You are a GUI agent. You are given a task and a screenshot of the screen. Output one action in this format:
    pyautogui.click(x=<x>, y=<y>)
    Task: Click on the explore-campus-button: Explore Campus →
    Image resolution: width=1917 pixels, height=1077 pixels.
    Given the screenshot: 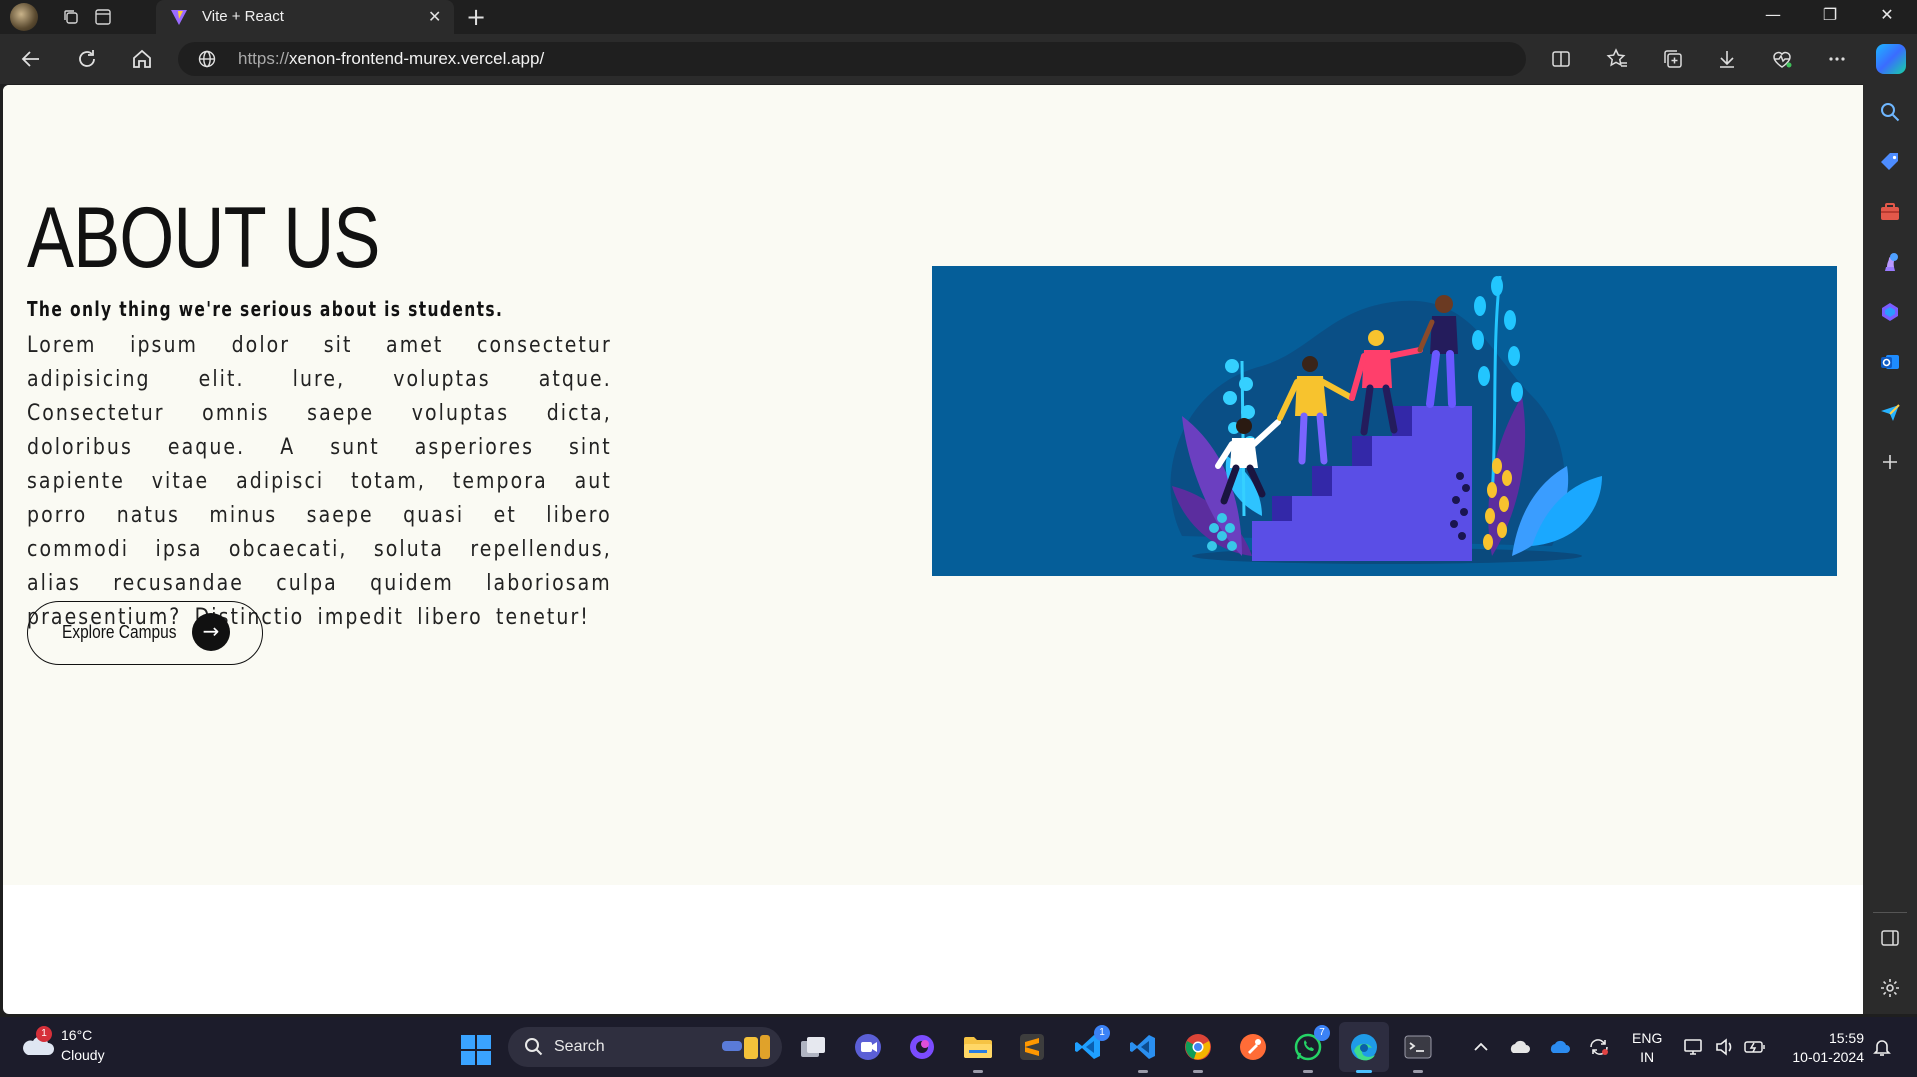 What is the action you would take?
    pyautogui.click(x=145, y=633)
    